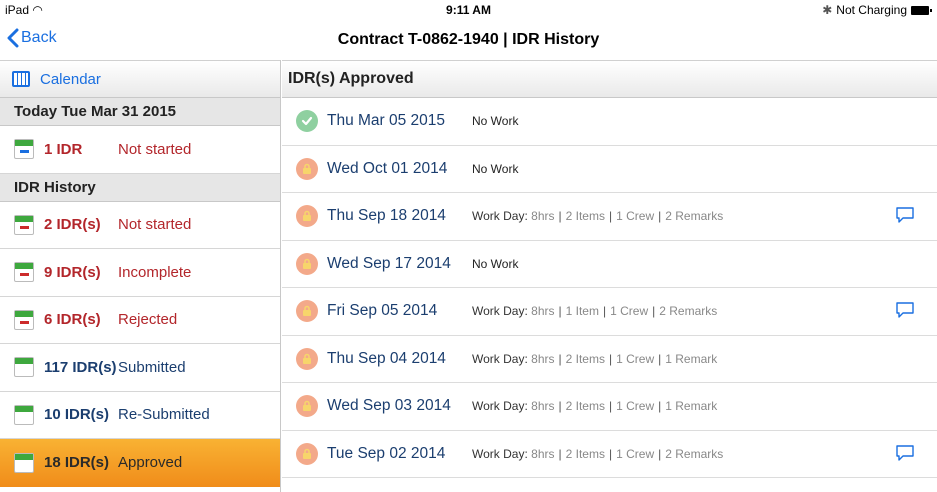 The image size is (937, 492). I want to click on items-value: 2 Items, so click(585, 358).